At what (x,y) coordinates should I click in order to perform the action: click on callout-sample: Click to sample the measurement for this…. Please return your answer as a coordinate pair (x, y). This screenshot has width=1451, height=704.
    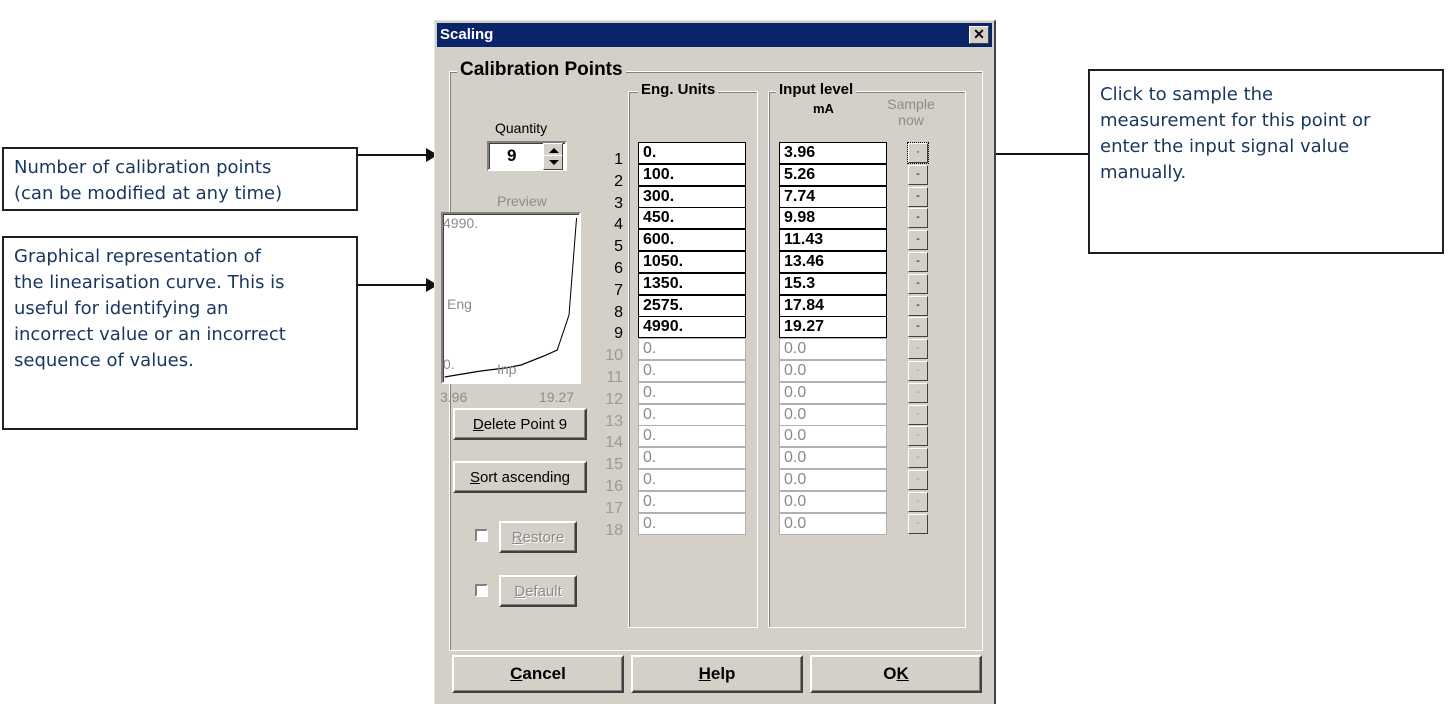
    Looking at the image, I should click on (1266, 161).